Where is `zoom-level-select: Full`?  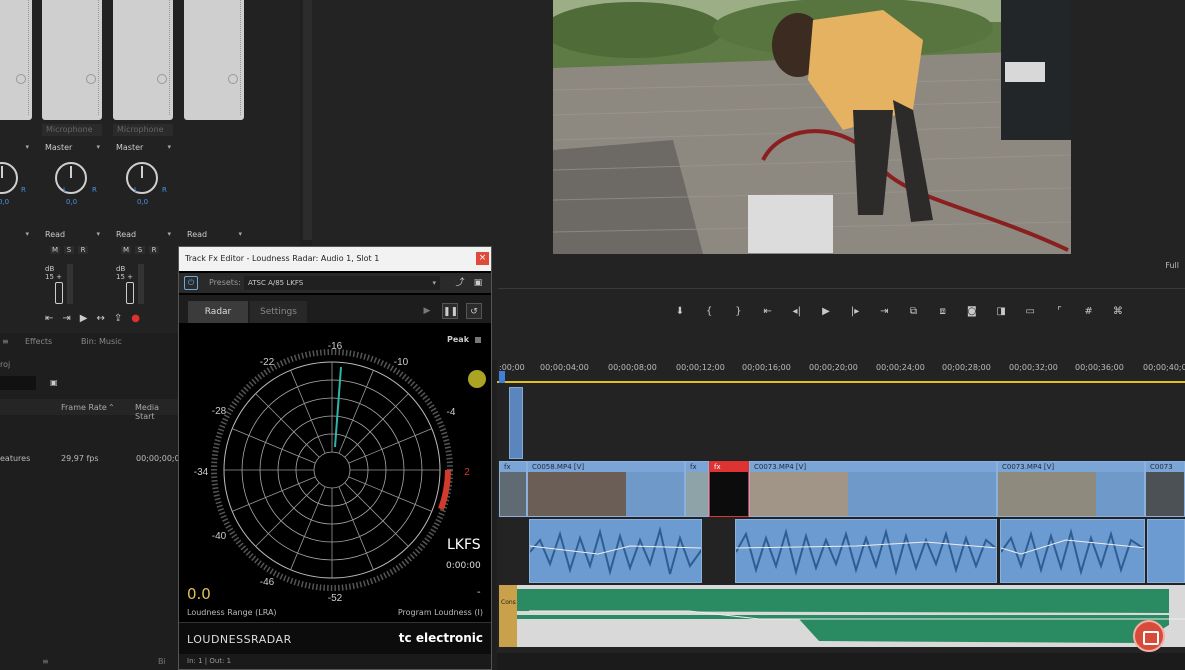
zoom-level-select: Full is located at coordinates (1172, 265).